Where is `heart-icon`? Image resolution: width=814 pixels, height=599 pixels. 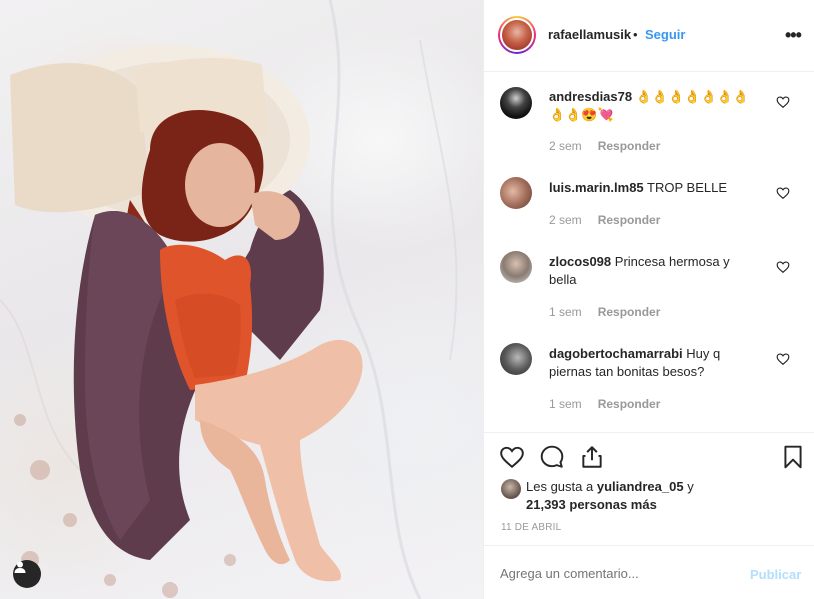
heart-icon is located at coordinates (512, 457).